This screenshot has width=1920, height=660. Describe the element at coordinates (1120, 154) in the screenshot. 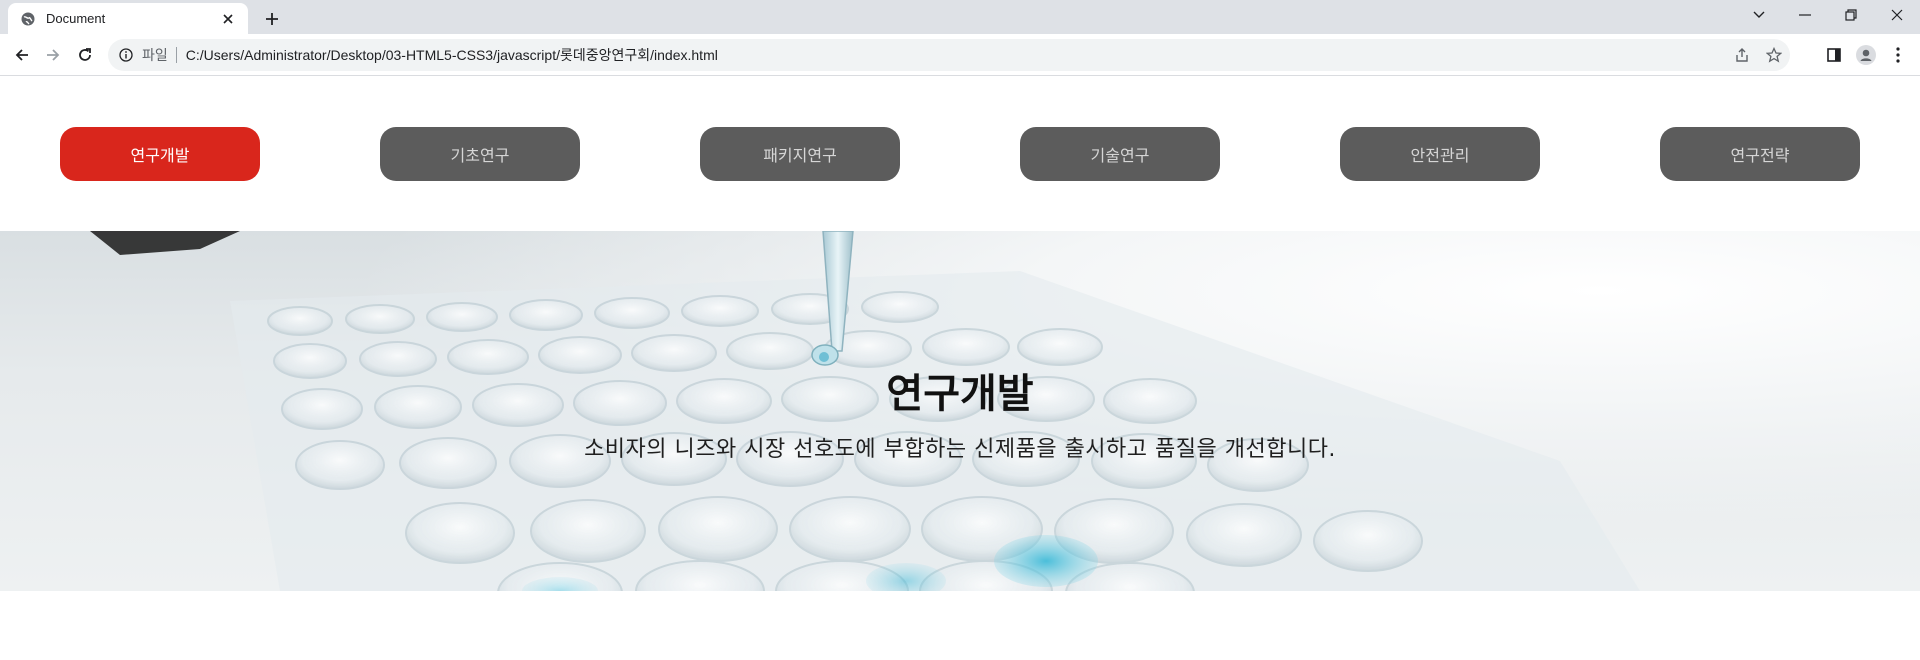

I see `menu-button-tech-research: 기술연구` at that location.